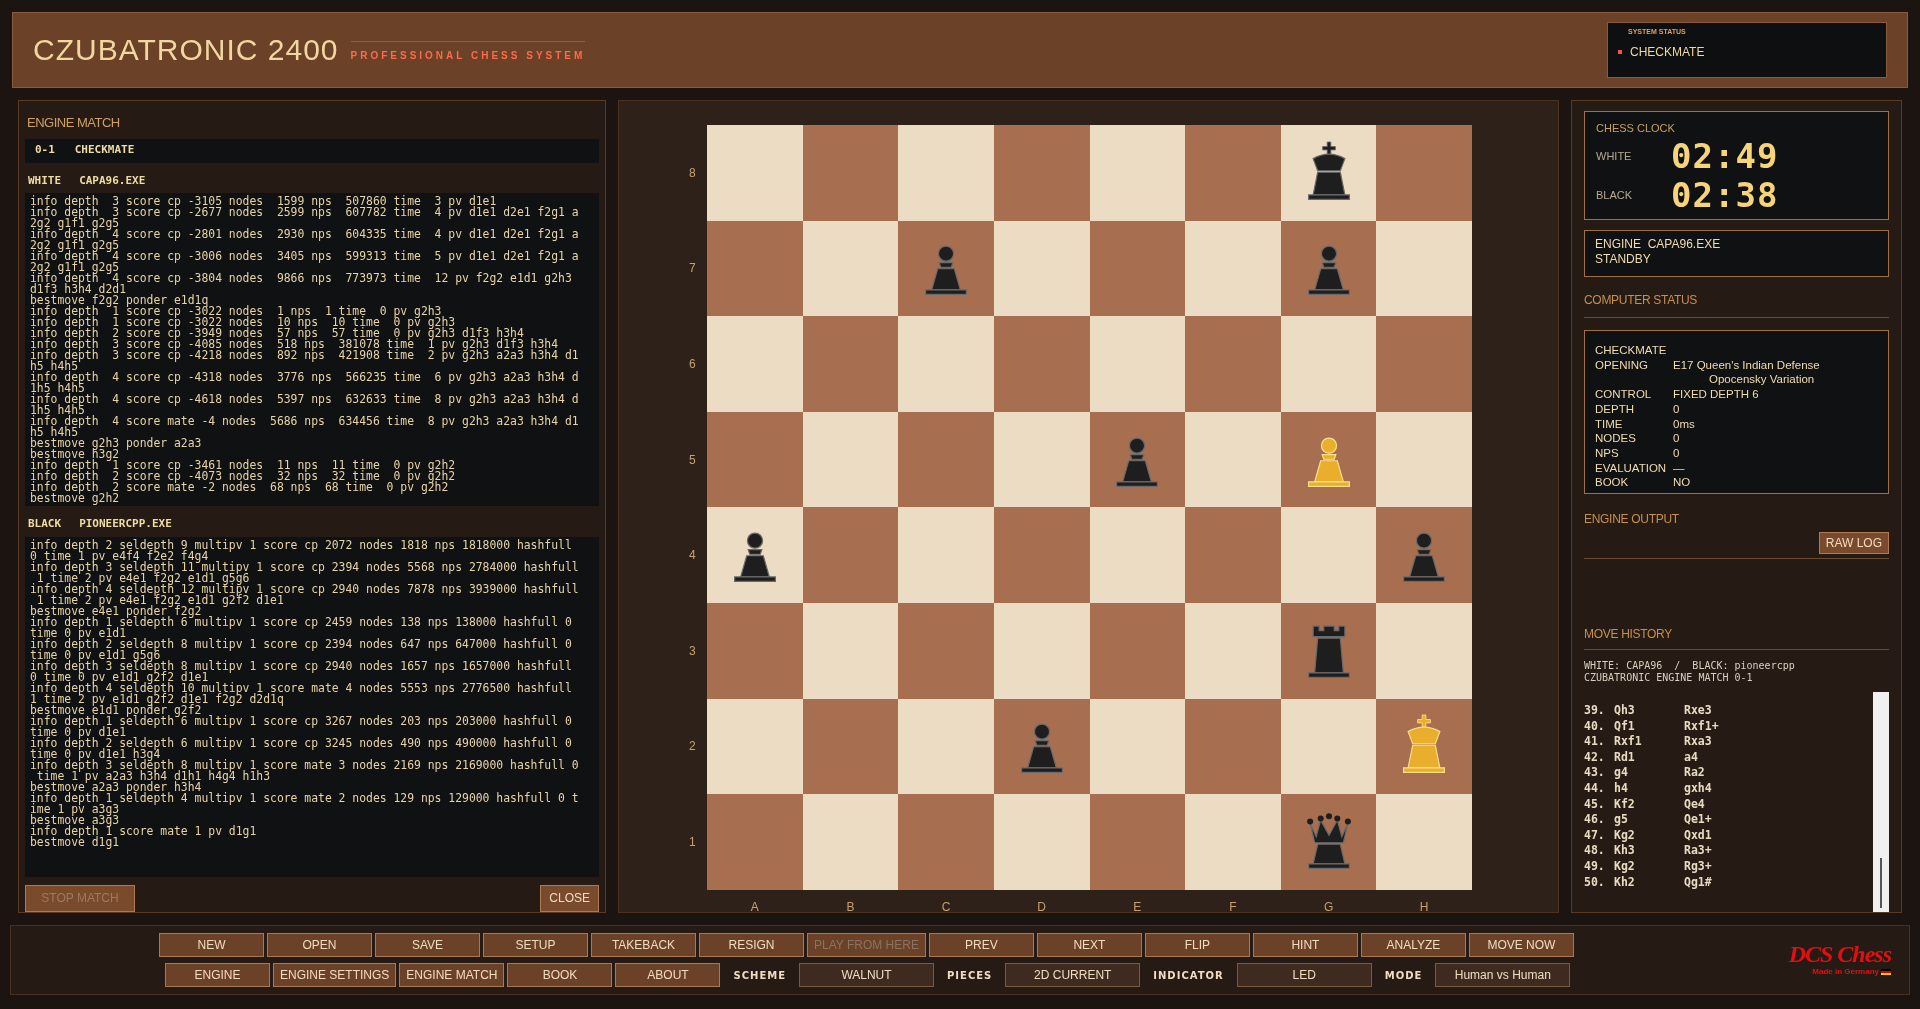 Image resolution: width=1920 pixels, height=1009 pixels. Describe the element at coordinates (1073, 975) in the screenshot. I see `option-select: 2D CURRENT` at that location.